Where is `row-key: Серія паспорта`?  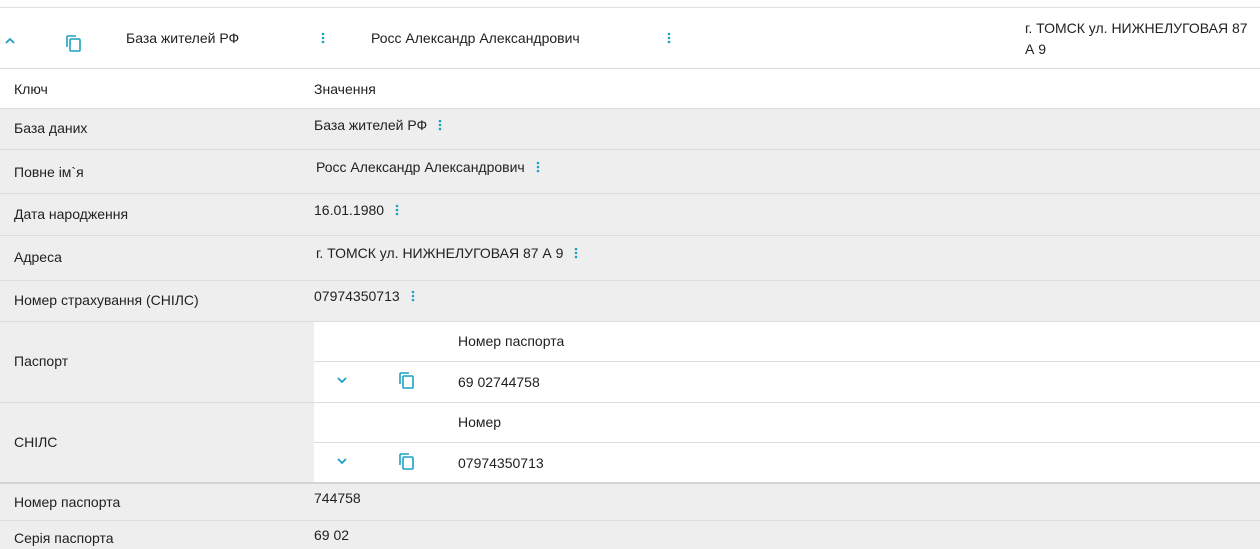 row-key: Серія паспорта is located at coordinates (64, 538).